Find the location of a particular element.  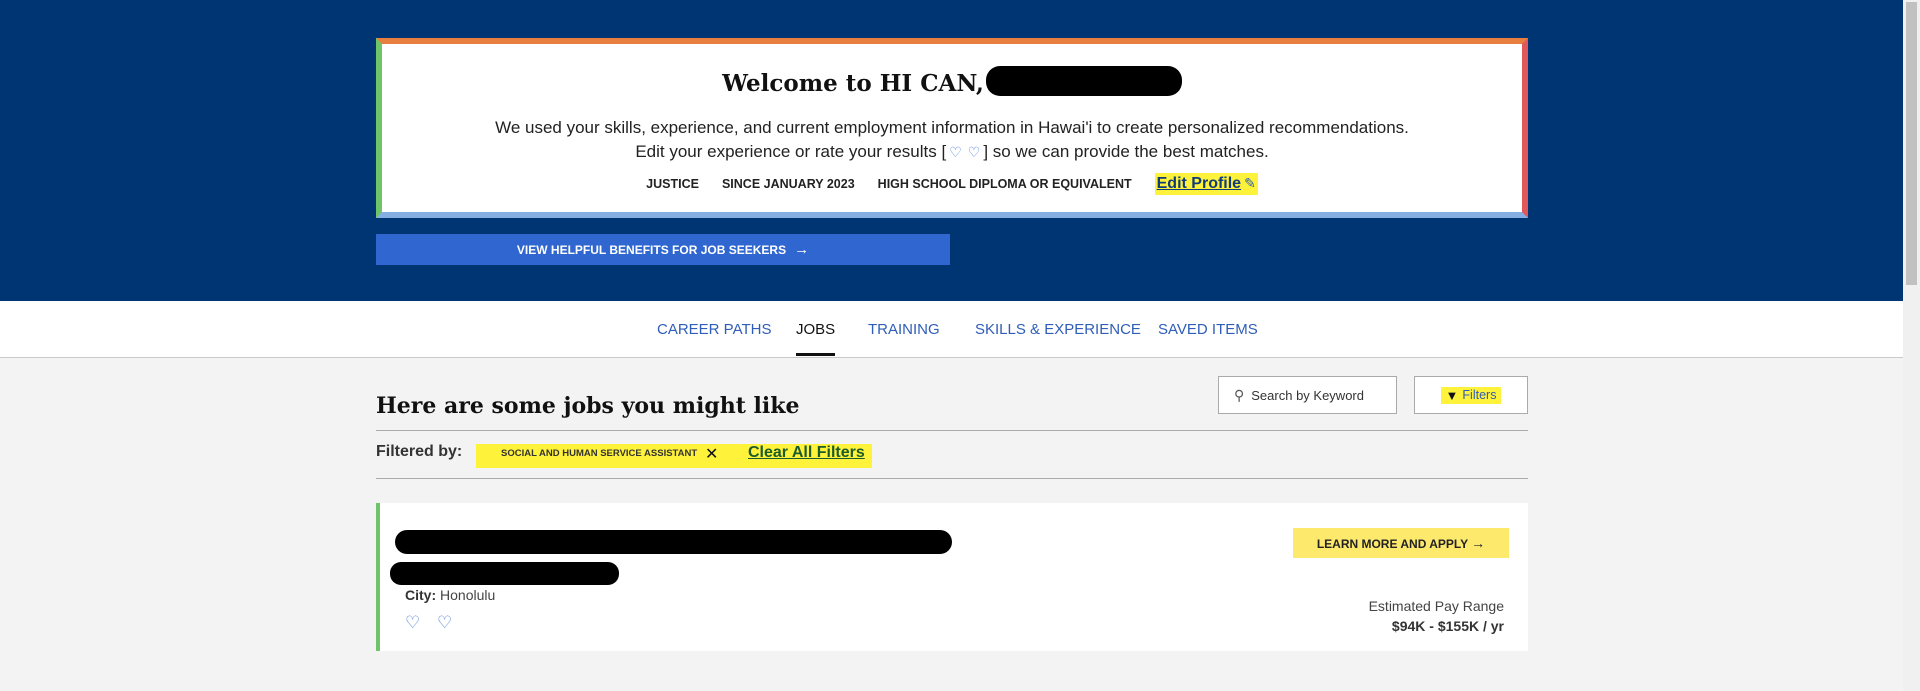

profile-meta-industry: JUSTICE is located at coordinates (672, 184).